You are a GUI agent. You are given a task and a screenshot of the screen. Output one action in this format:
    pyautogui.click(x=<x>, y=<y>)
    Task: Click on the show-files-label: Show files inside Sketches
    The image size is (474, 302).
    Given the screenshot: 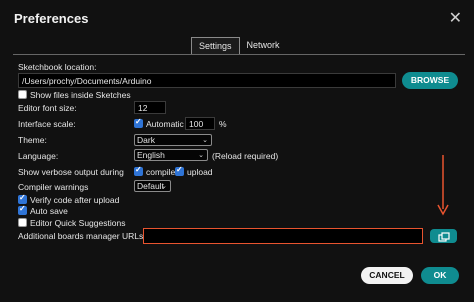 What is the action you would take?
    pyautogui.click(x=80, y=95)
    